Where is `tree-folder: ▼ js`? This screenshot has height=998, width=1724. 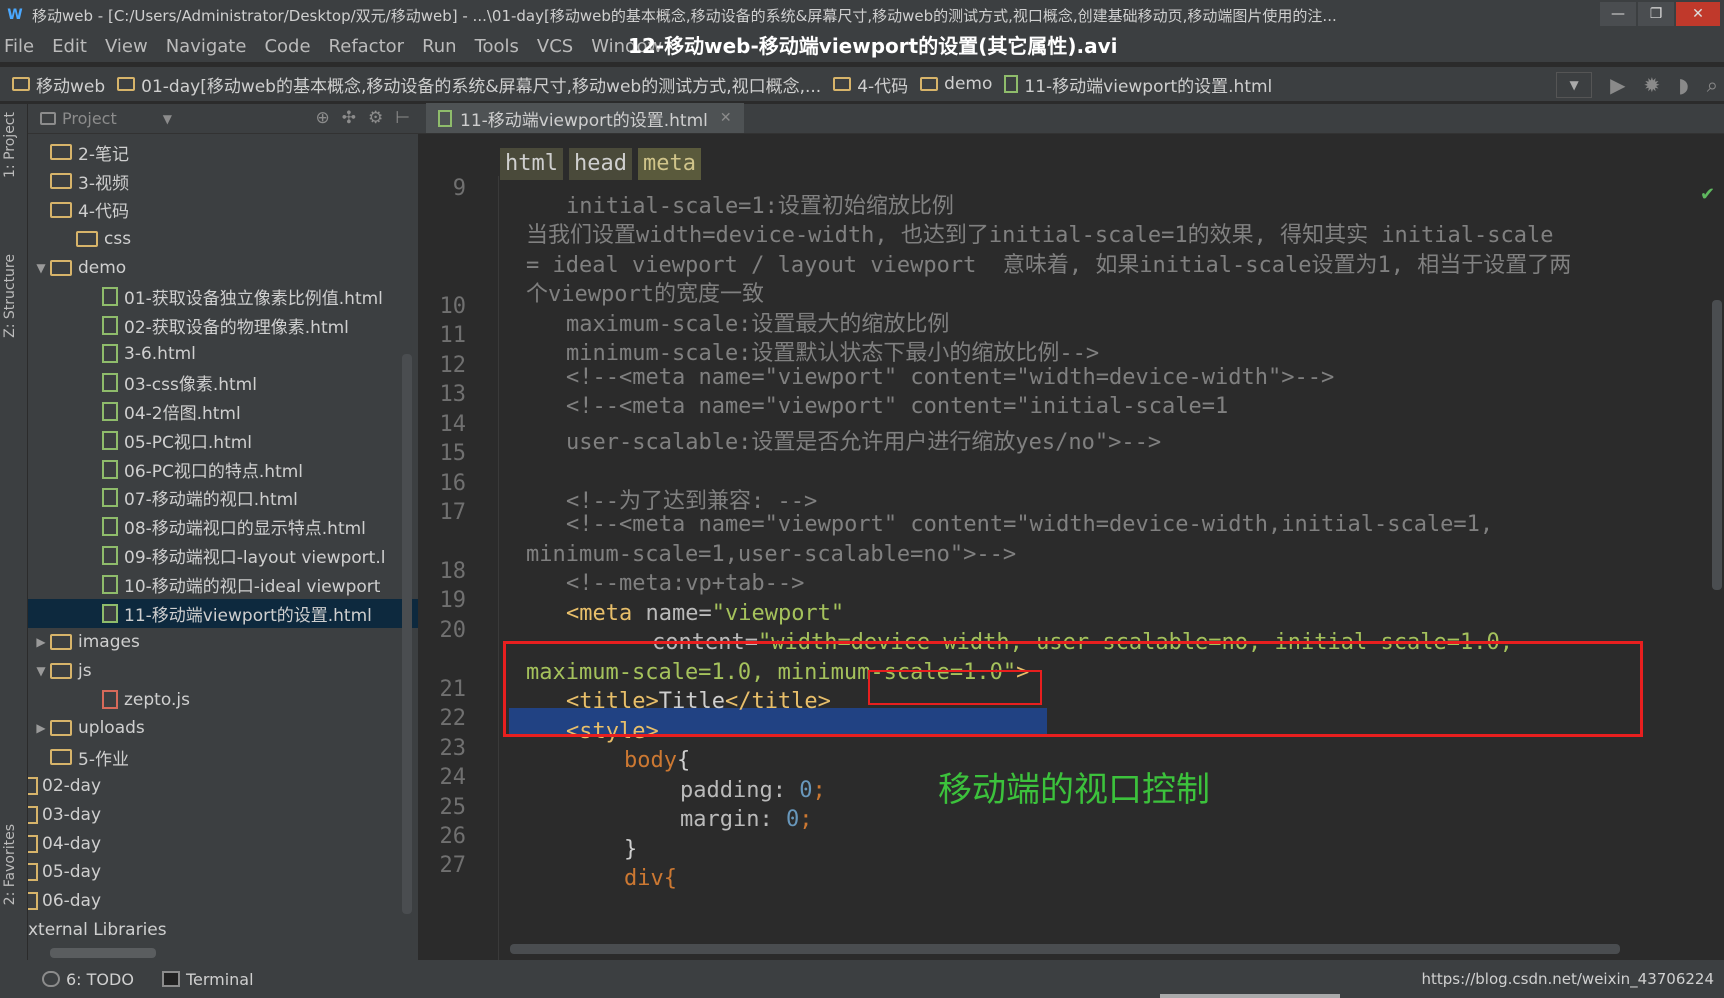 tree-folder: ▼ js is located at coordinates (223, 670).